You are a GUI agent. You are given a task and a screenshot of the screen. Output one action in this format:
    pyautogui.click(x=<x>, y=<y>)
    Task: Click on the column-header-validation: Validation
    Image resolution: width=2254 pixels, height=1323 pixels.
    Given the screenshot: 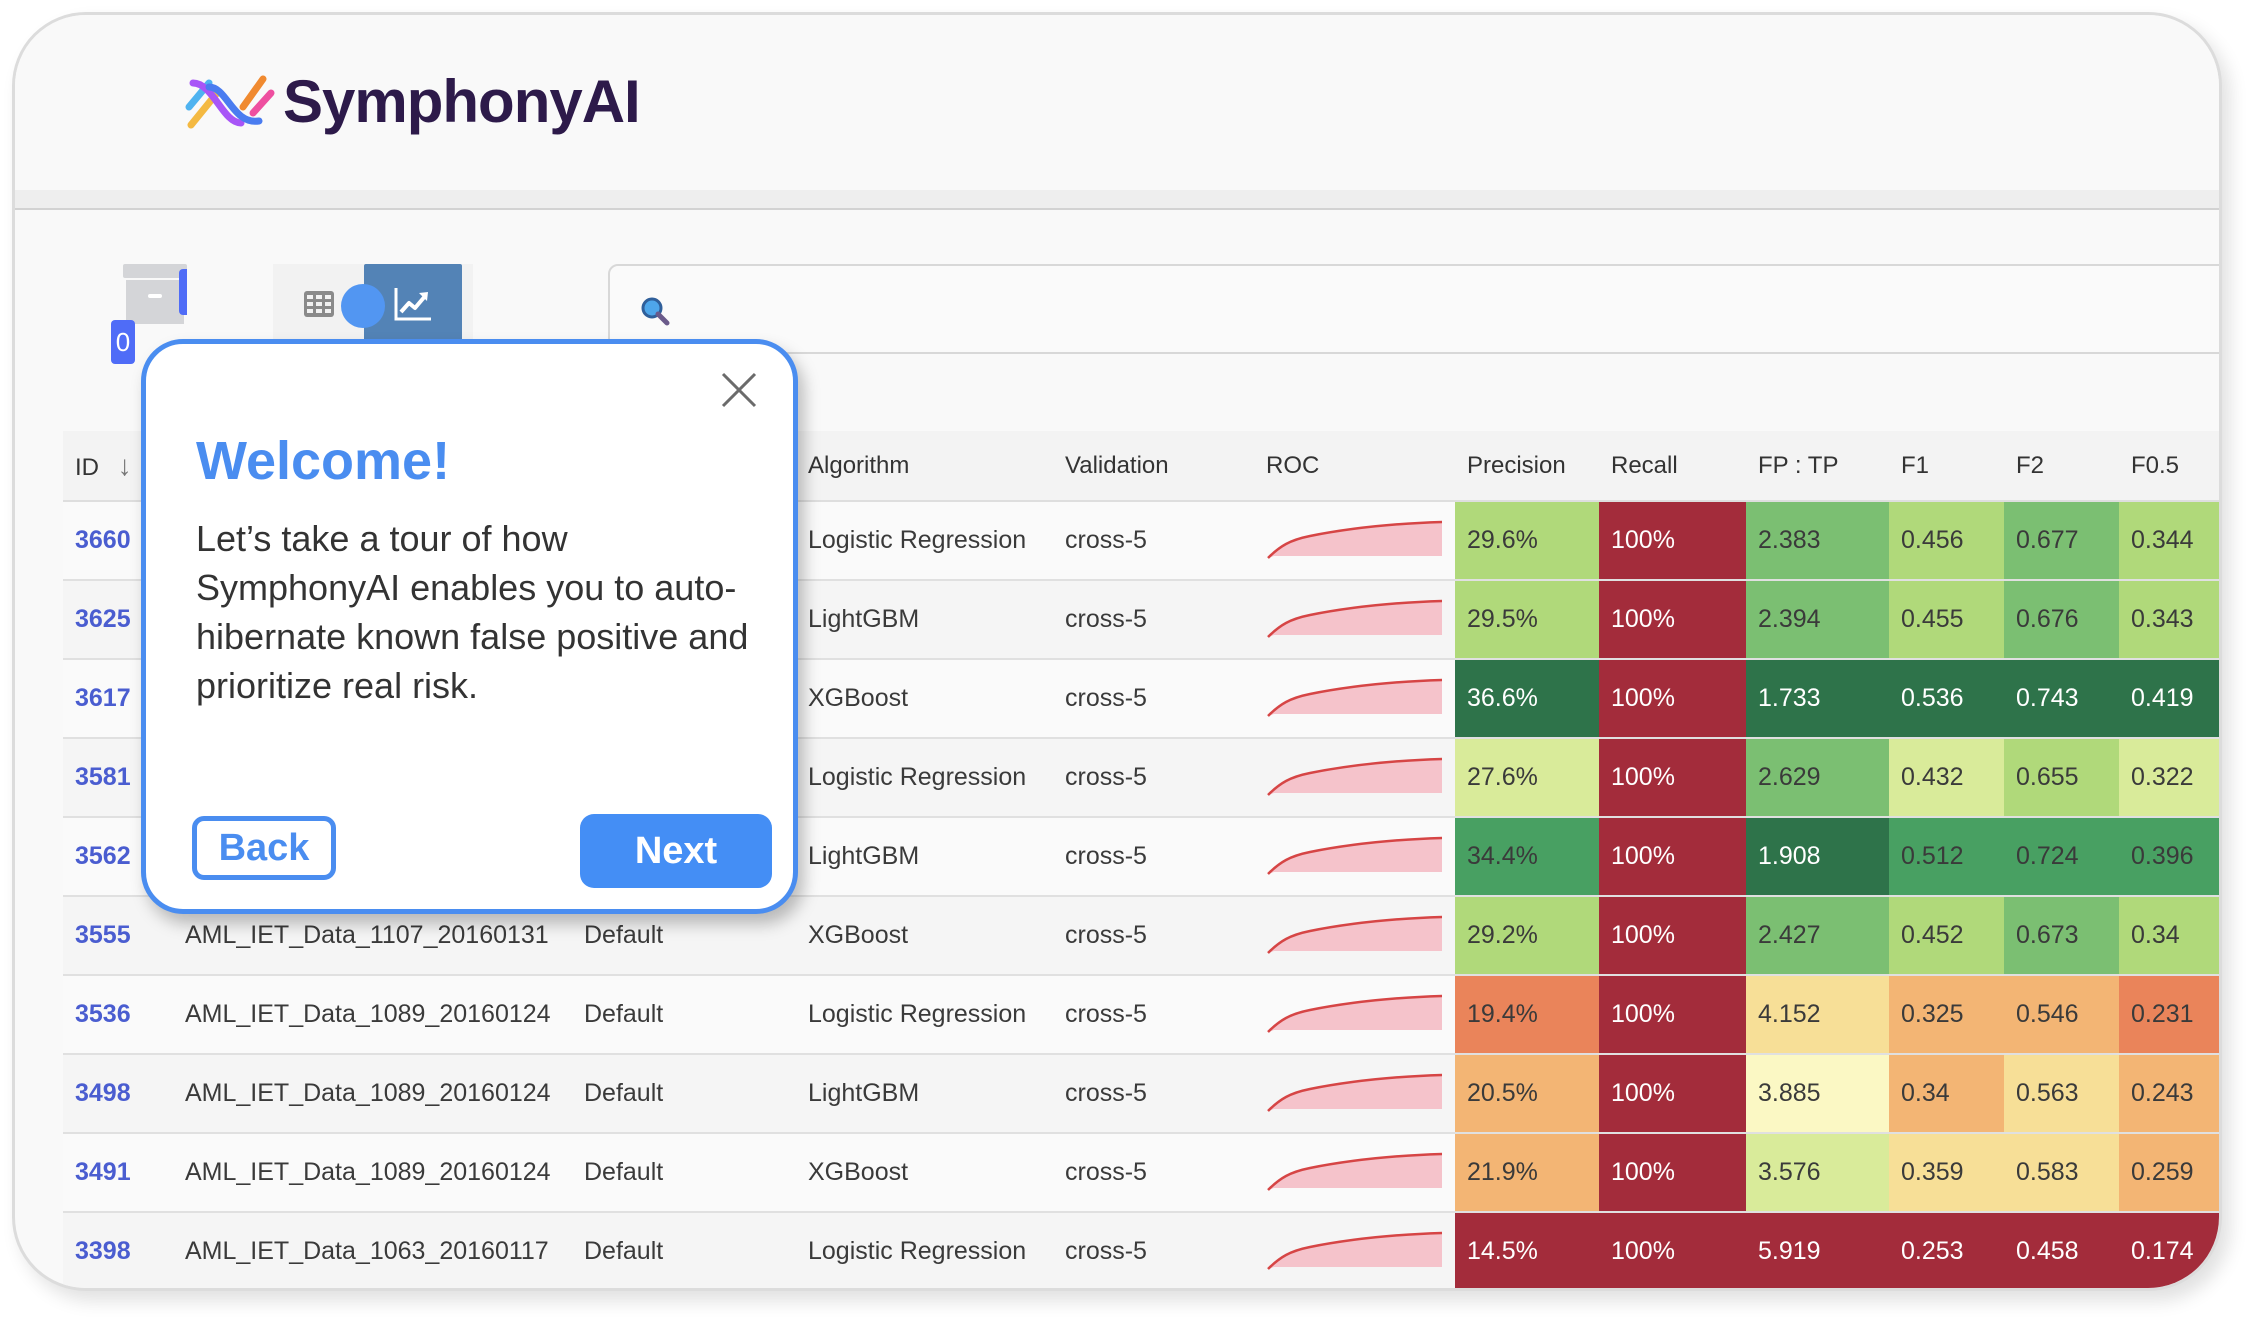 What is the action you would take?
    pyautogui.click(x=1153, y=465)
    